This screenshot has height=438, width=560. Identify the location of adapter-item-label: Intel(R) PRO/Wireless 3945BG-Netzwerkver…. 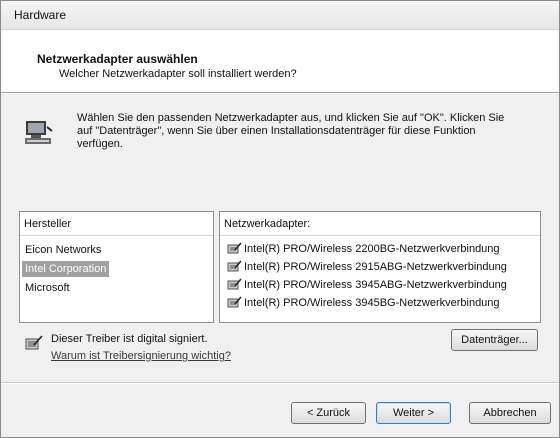
(372, 303).